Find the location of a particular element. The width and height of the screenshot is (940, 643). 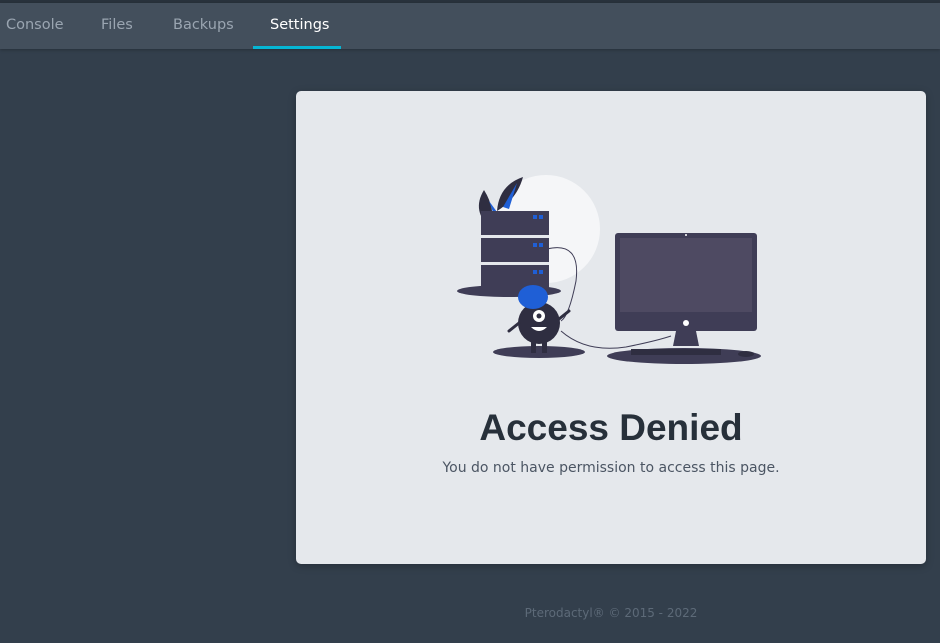

server-monitor-illustration is located at coordinates (609, 269).